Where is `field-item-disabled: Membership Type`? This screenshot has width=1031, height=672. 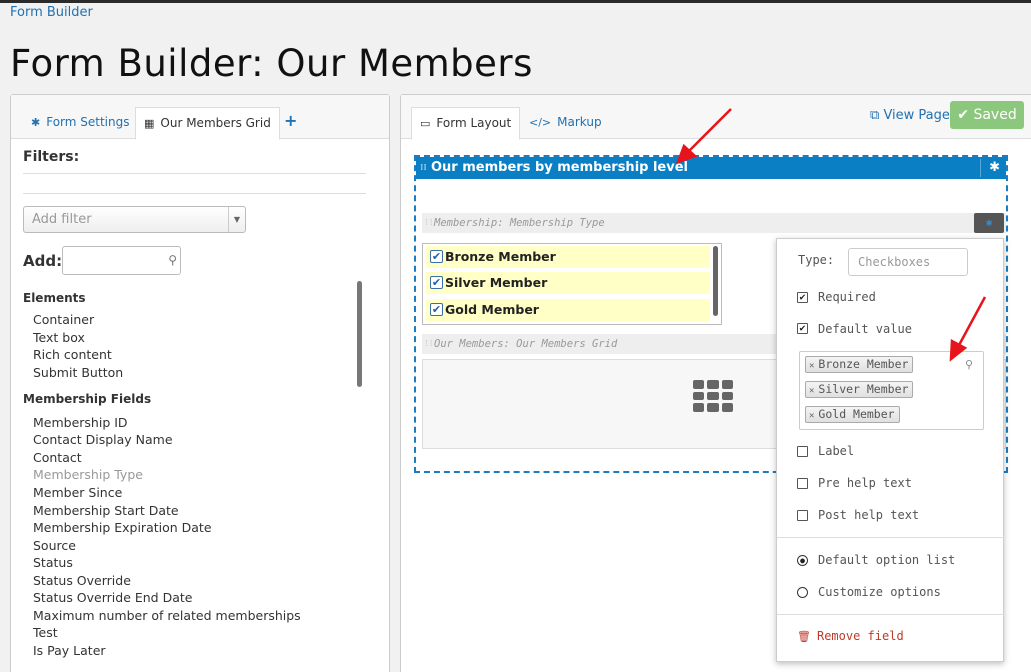 field-item-disabled: Membership Type is located at coordinates (88, 474).